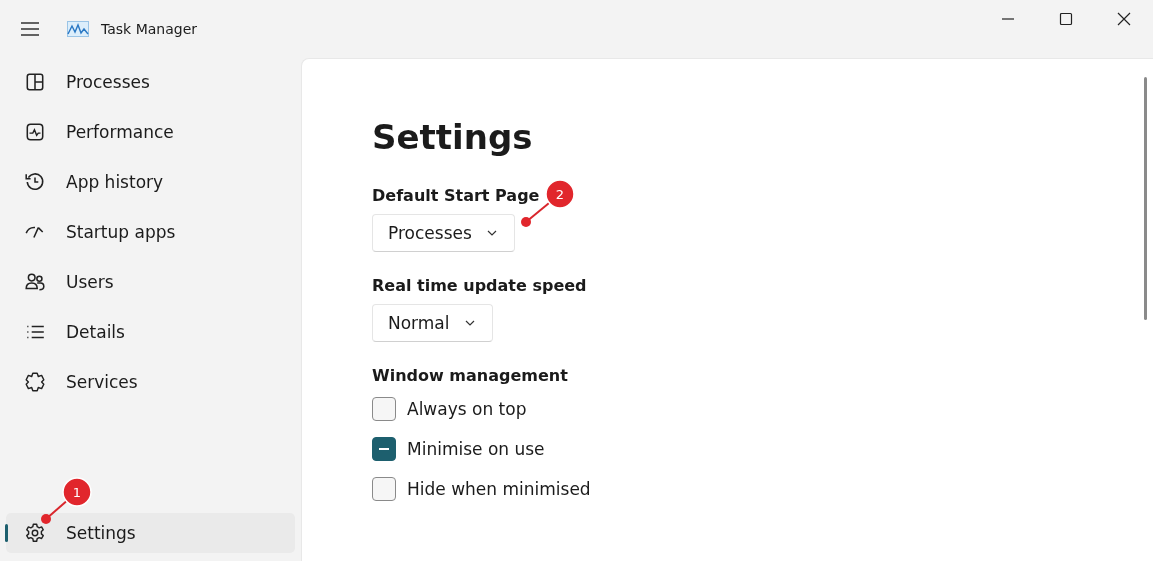 This screenshot has height=561, width=1153. What do you see at coordinates (78, 29) in the screenshot?
I see `chart-icon` at bounding box center [78, 29].